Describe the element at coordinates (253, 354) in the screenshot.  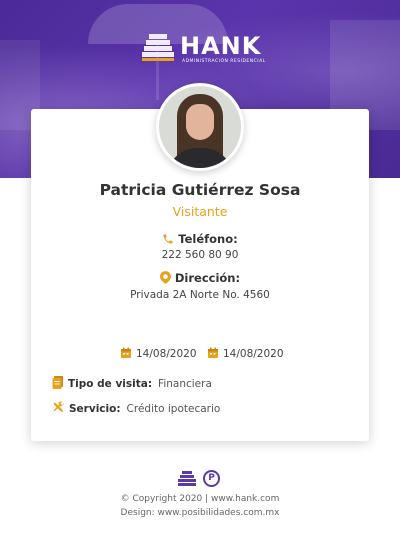
I see `date-to-value: 14/08/2020` at that location.